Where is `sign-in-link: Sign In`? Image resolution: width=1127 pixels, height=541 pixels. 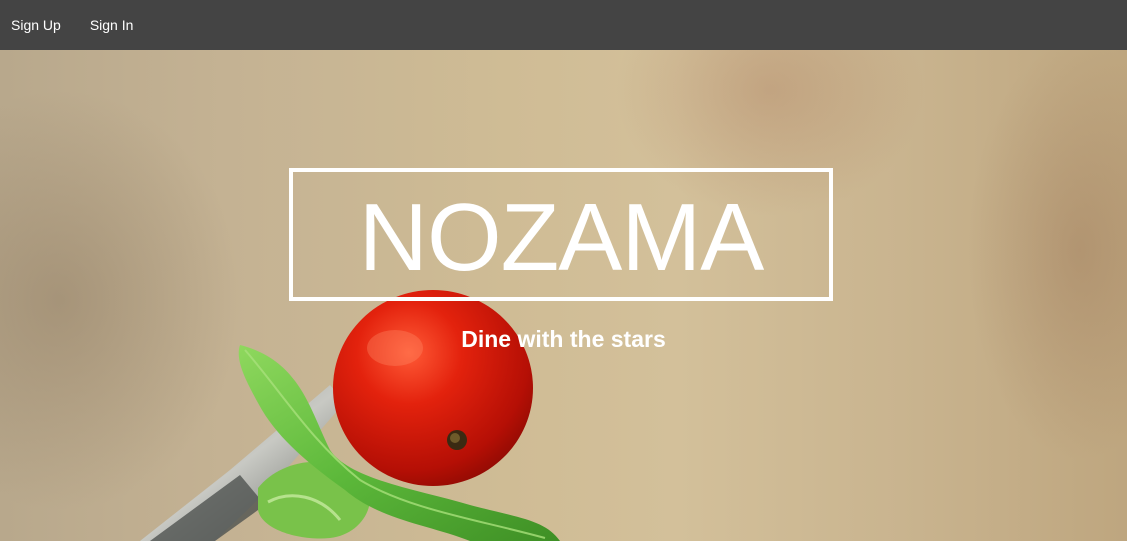 sign-in-link: Sign In is located at coordinates (112, 25).